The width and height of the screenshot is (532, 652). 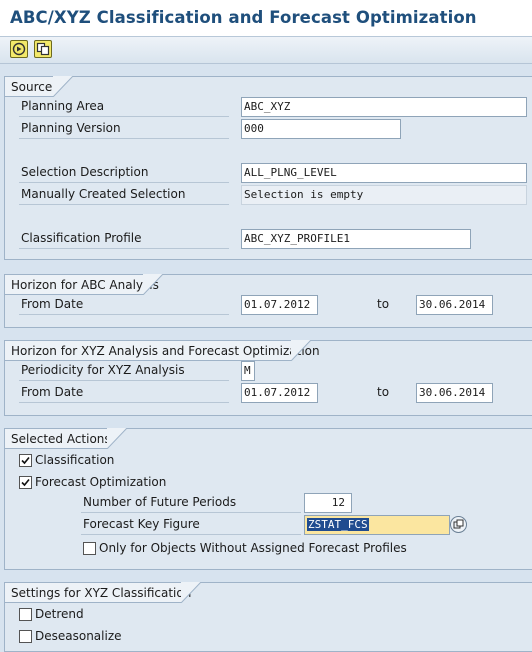 What do you see at coordinates (32, 87) in the screenshot?
I see `source-title: Source` at bounding box center [32, 87].